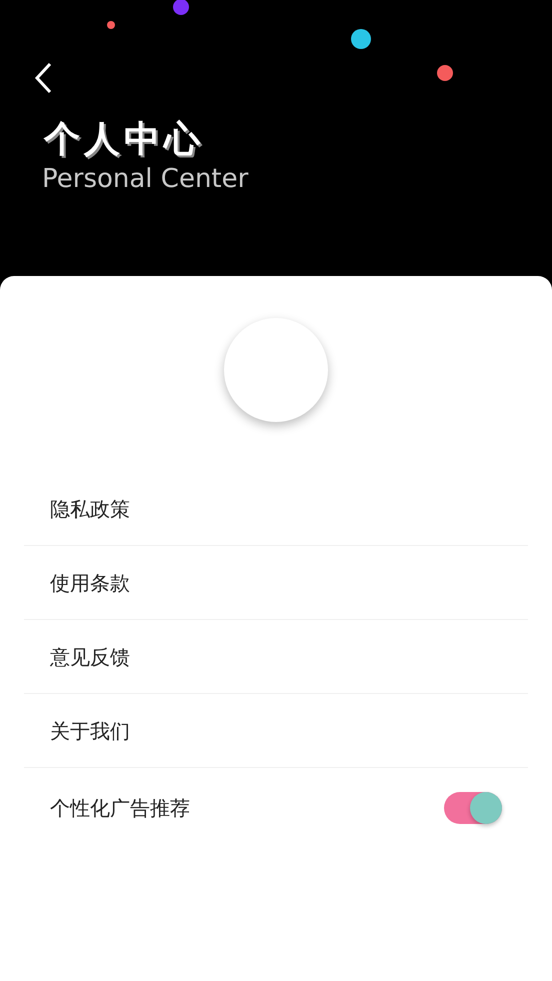 The image size is (552, 981). What do you see at coordinates (90, 657) in the screenshot?
I see `menu-item: 意见反馈` at bounding box center [90, 657].